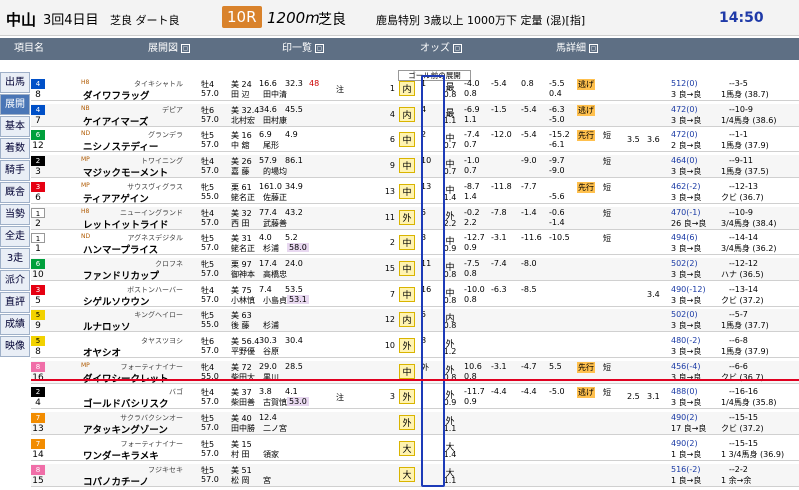 The image size is (799, 490). Describe the element at coordinates (138, 146) in the screenshot. I see `cell-name: ニシノステディー` at that location.